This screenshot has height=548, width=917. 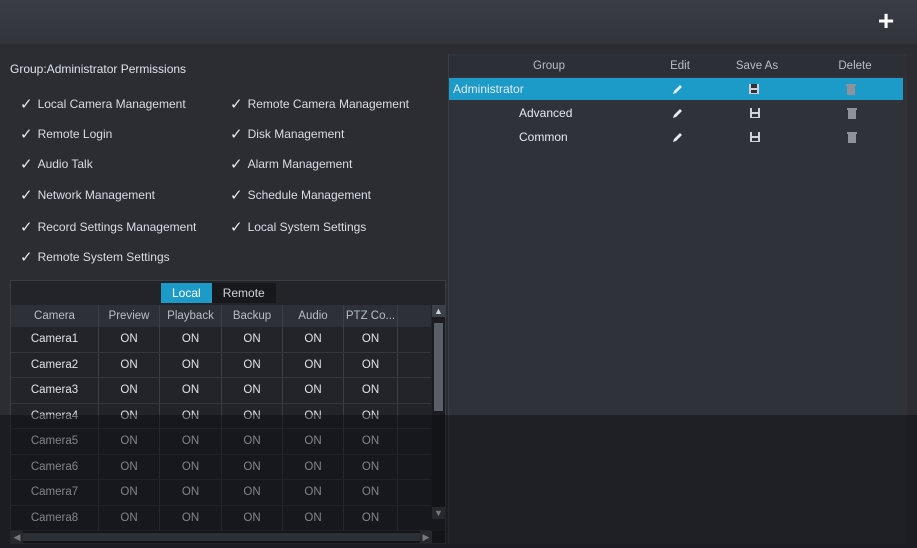 I want to click on perm-local-camera-management: ✓ Local Camera Management, so click(x=103, y=103).